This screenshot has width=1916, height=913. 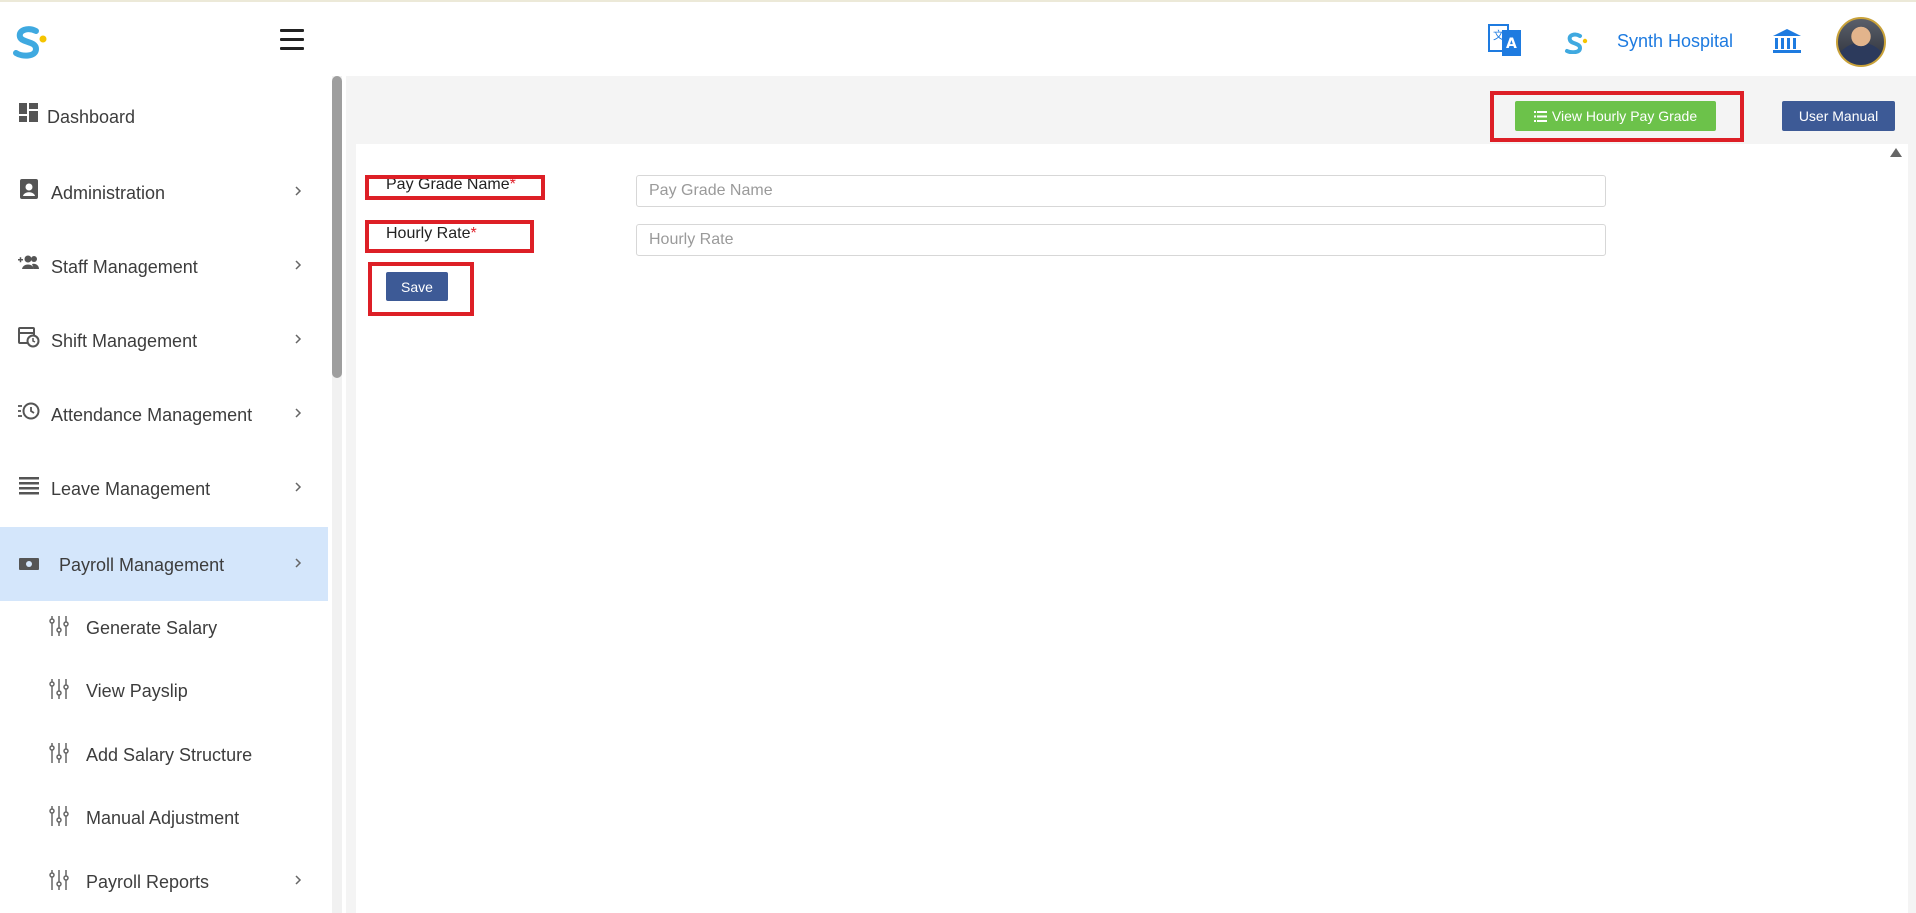 What do you see at coordinates (1675, 41) in the screenshot?
I see `hospital-name: Synth Hospital` at bounding box center [1675, 41].